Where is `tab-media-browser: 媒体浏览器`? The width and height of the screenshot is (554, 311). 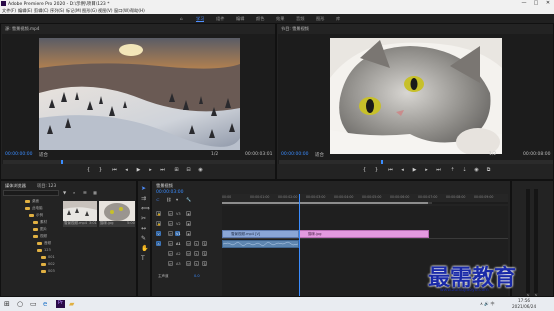 tab-media-browser: 媒体浏览器 is located at coordinates (15, 186).